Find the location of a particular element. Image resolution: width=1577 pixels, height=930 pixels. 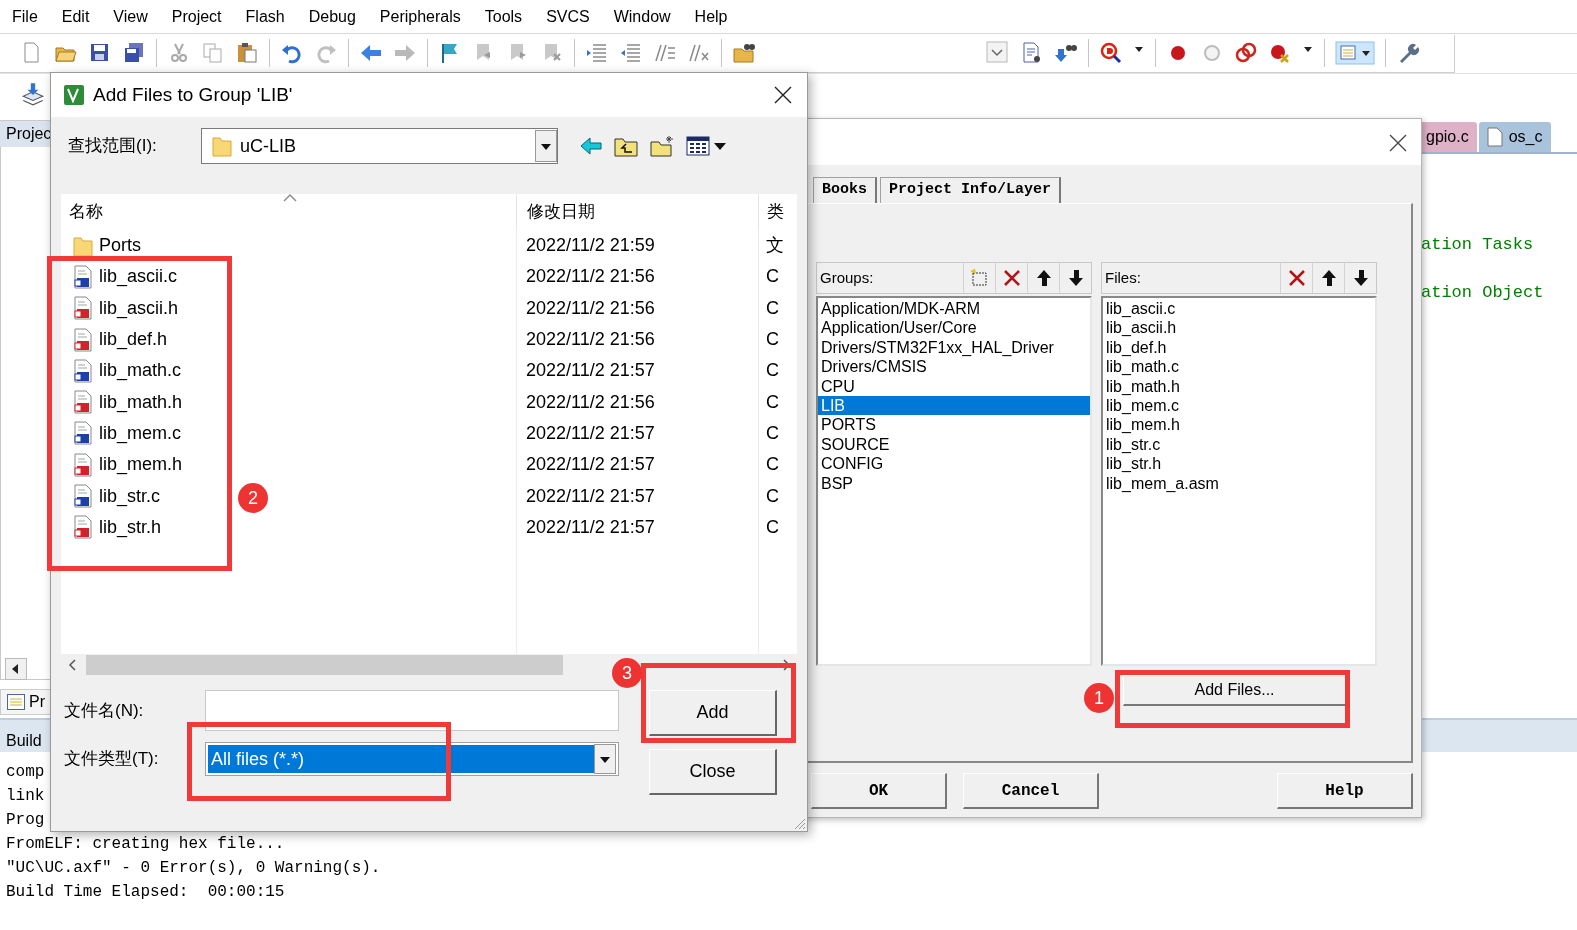

list-label: Groups: is located at coordinates (847, 277).